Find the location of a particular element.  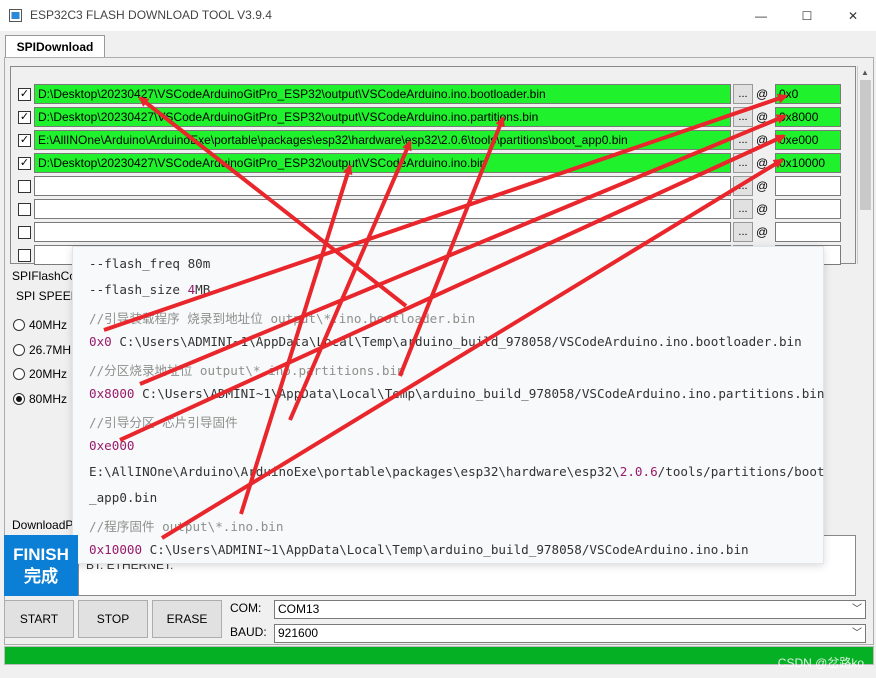

scroll-up-icon: ▲ is located at coordinates (865, 72).